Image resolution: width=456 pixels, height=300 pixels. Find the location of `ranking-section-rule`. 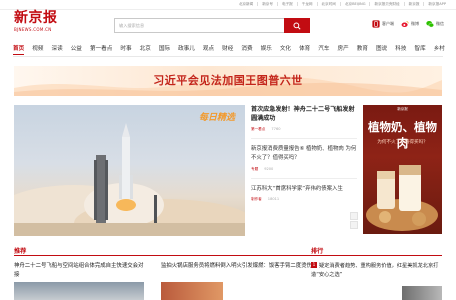

ranking-section-rule is located at coordinates (376, 255).